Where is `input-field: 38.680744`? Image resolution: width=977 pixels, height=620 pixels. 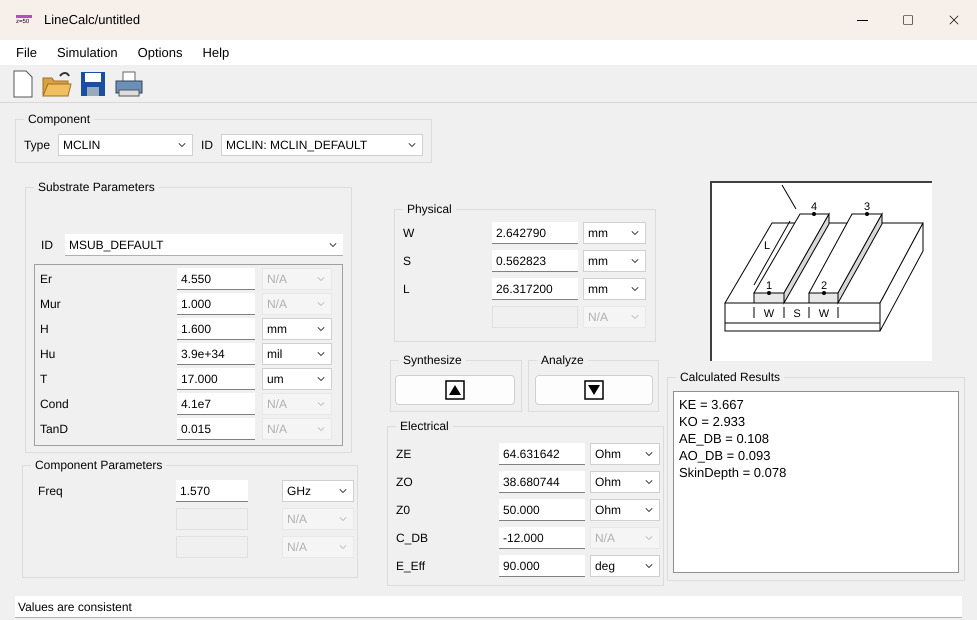
input-field: 38.680744 is located at coordinates (542, 482).